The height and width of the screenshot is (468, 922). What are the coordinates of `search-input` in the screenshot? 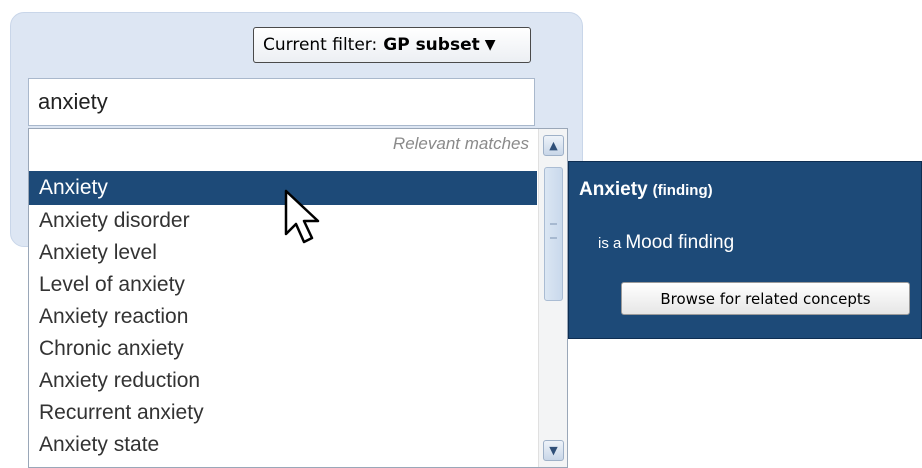 It's located at (281, 102).